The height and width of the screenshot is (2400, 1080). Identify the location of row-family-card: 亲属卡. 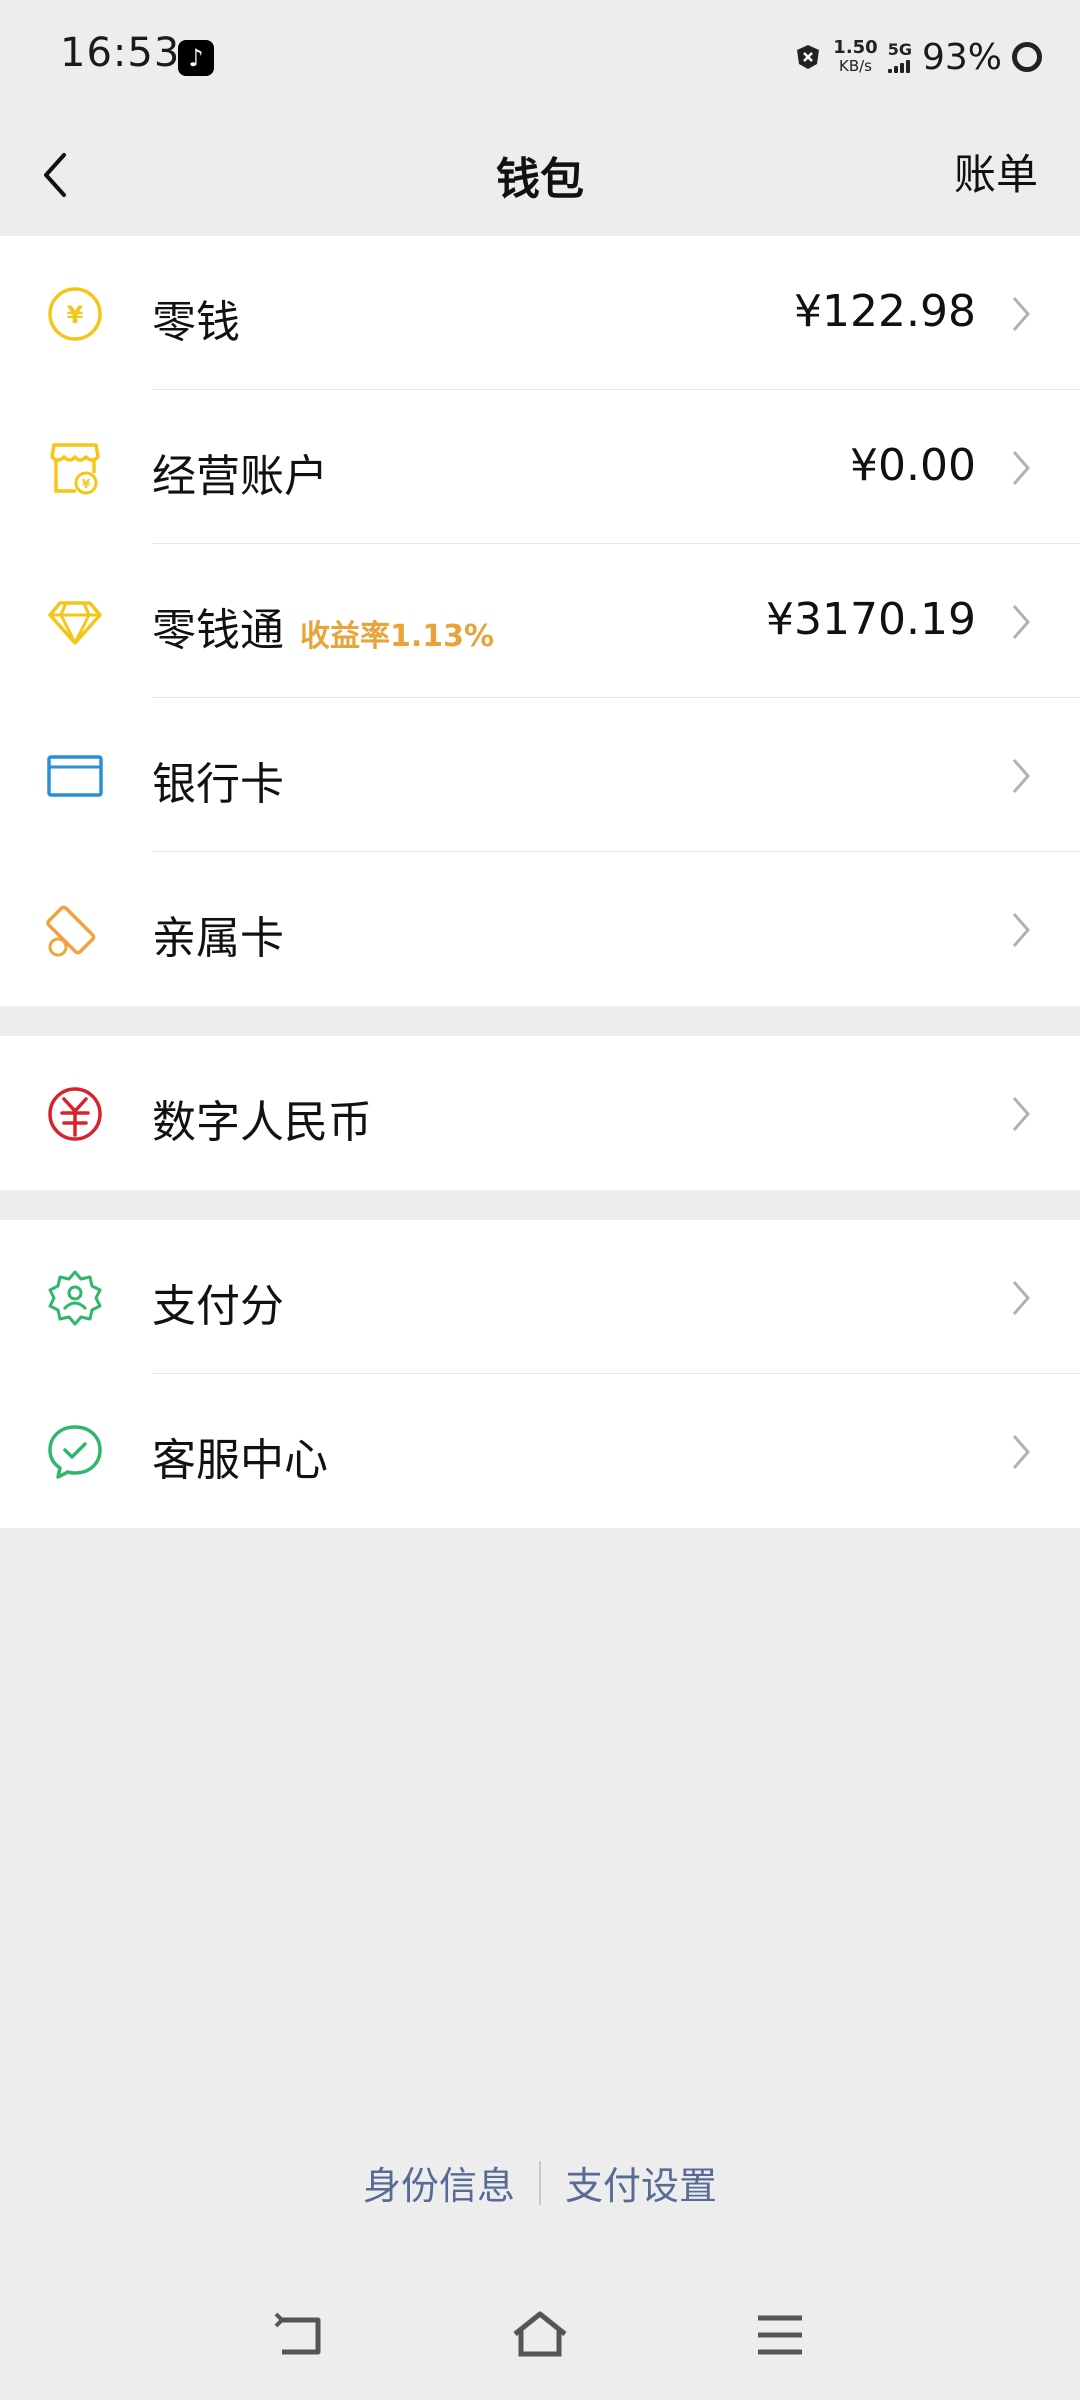
(540, 929).